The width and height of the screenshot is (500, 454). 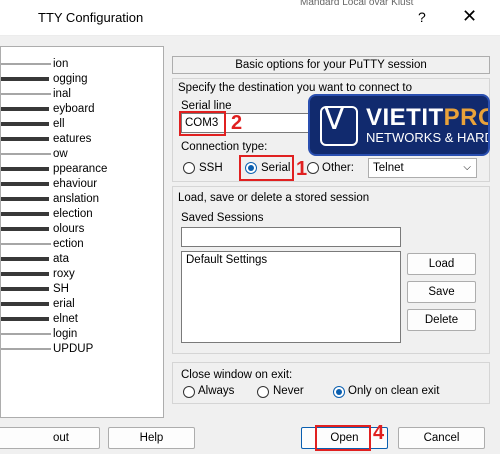 I want to click on tree-item: ion, so click(x=82, y=64).